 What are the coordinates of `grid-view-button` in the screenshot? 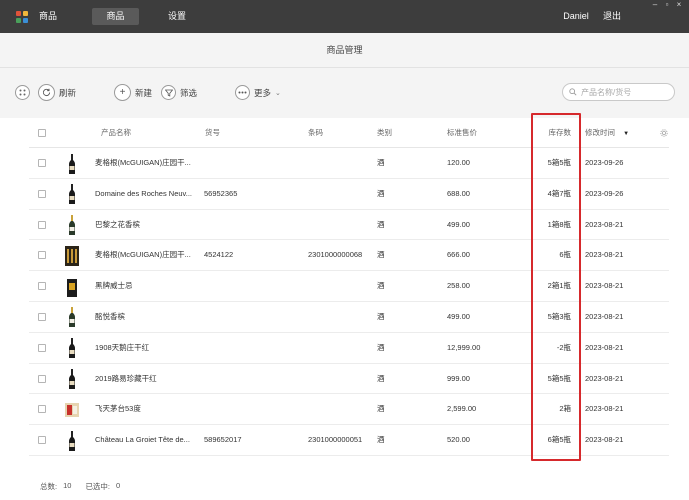 It's located at (22, 92).